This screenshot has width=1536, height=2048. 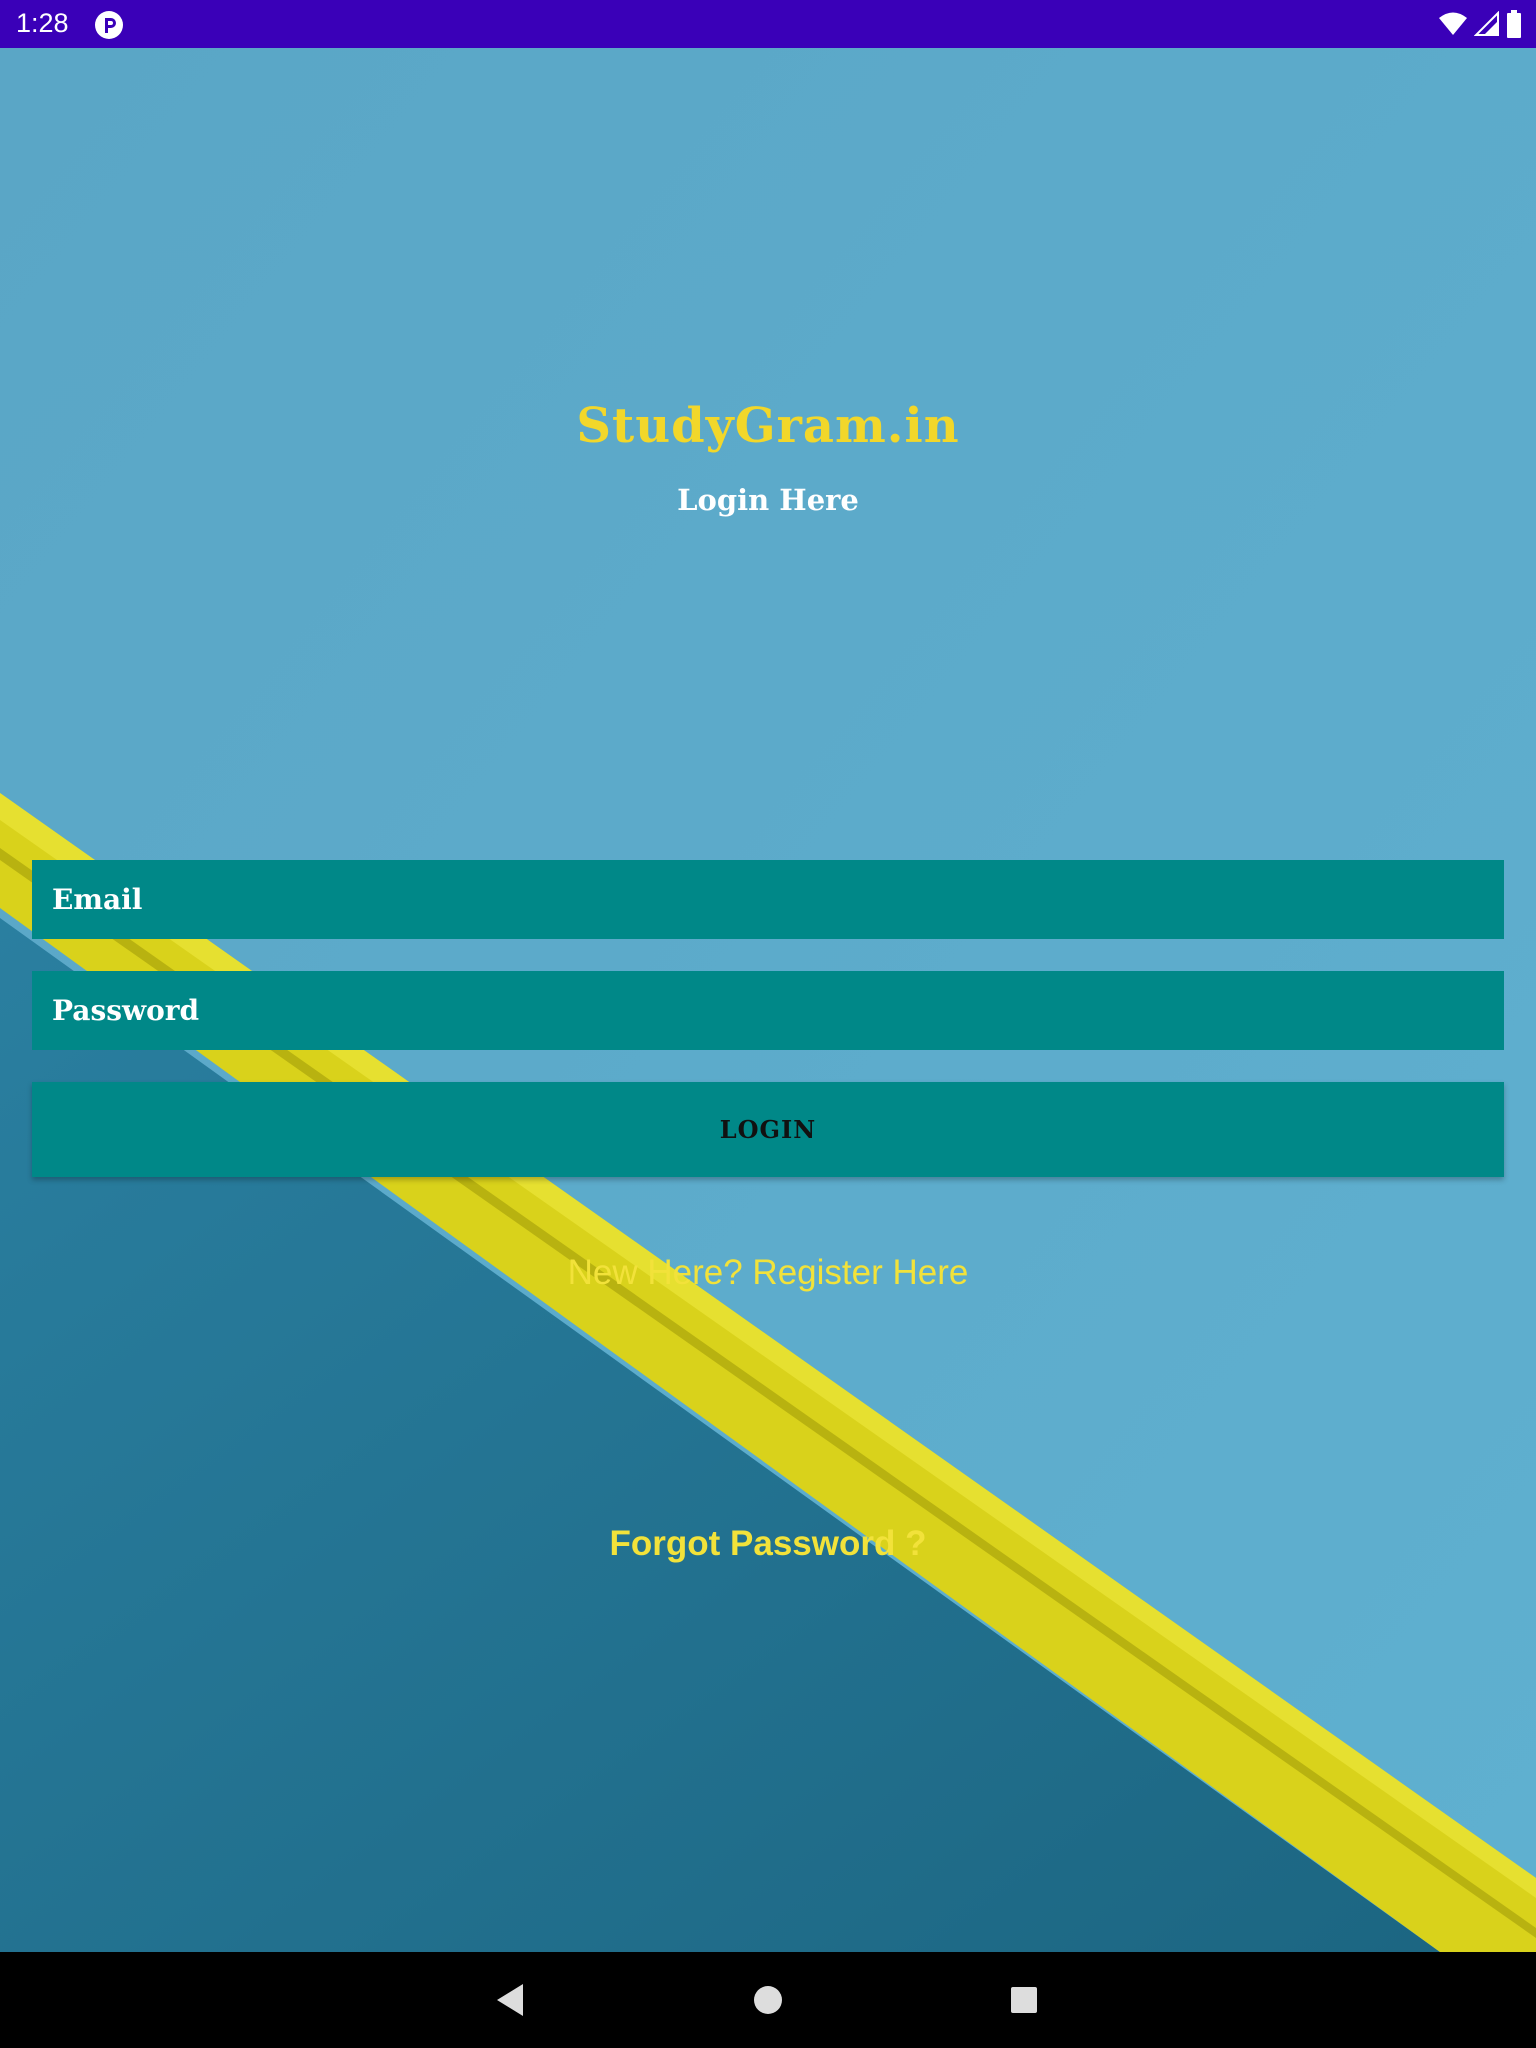 What do you see at coordinates (768, 1273) in the screenshot?
I see `register-link: New Here? Register Here` at bounding box center [768, 1273].